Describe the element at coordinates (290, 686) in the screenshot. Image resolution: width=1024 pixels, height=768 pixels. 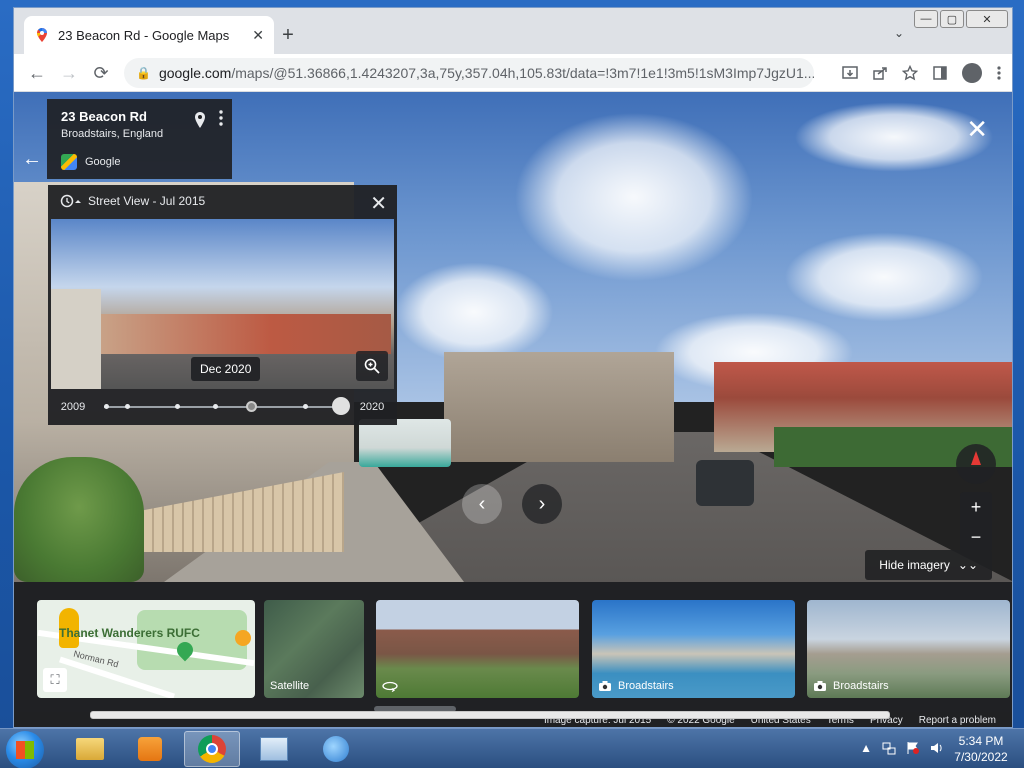
I see `satellite-label: Satellite` at that location.